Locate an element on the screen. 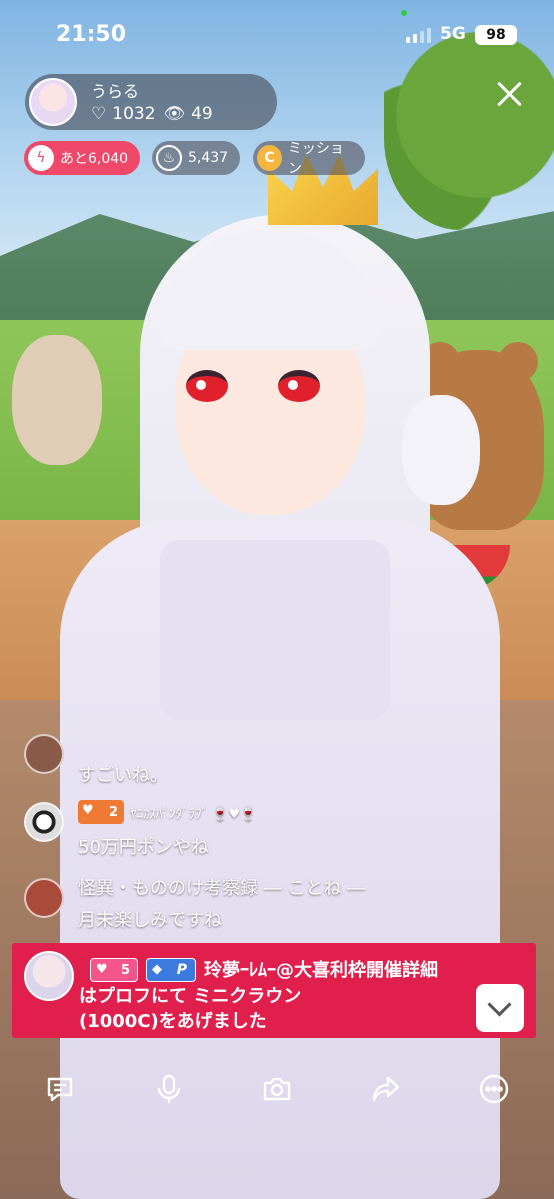 This screenshot has width=554, height=1199. chat-username: ﾔﾆｶｽﾊﾟﾝﾀﾞﾗﾌﾞ 🍷♥🍷 is located at coordinates (193, 812).